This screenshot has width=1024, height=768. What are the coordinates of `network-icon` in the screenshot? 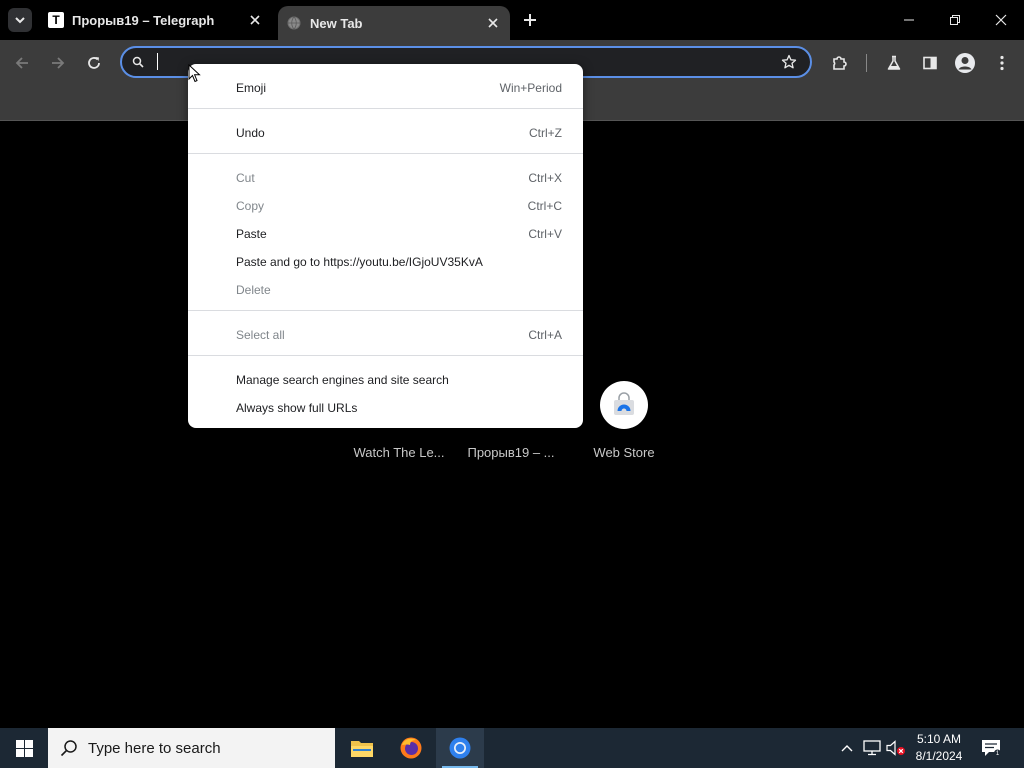 It's located at (872, 748).